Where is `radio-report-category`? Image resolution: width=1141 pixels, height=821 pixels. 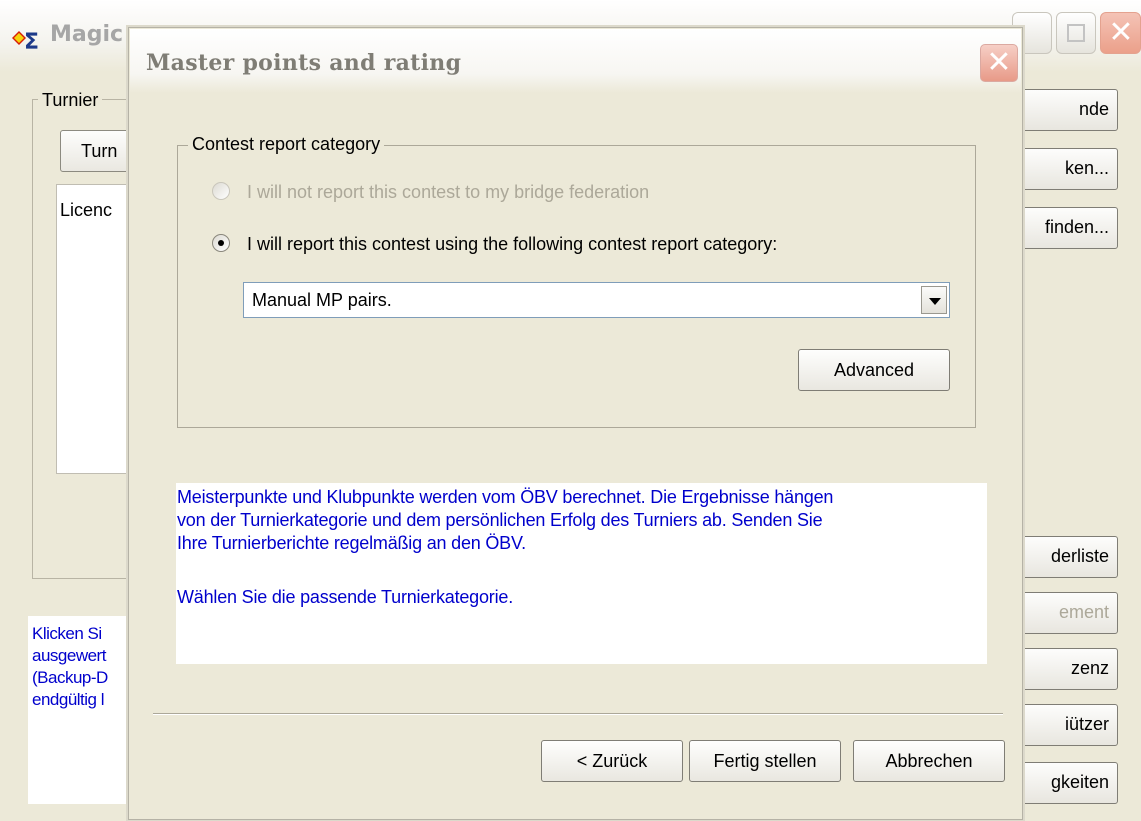 radio-report-category is located at coordinates (221, 243).